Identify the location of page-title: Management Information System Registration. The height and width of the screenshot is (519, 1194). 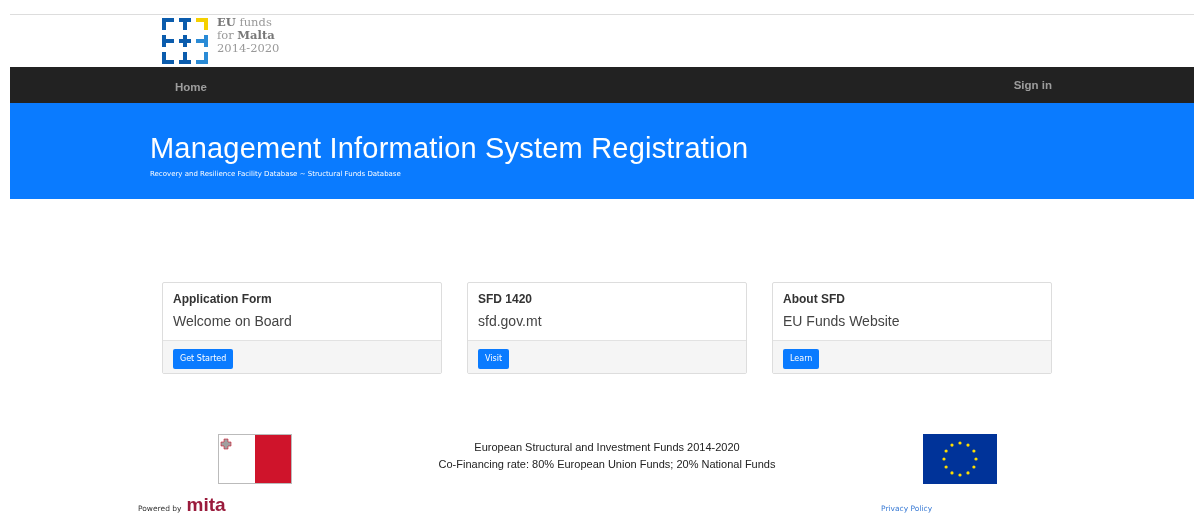
(450, 148).